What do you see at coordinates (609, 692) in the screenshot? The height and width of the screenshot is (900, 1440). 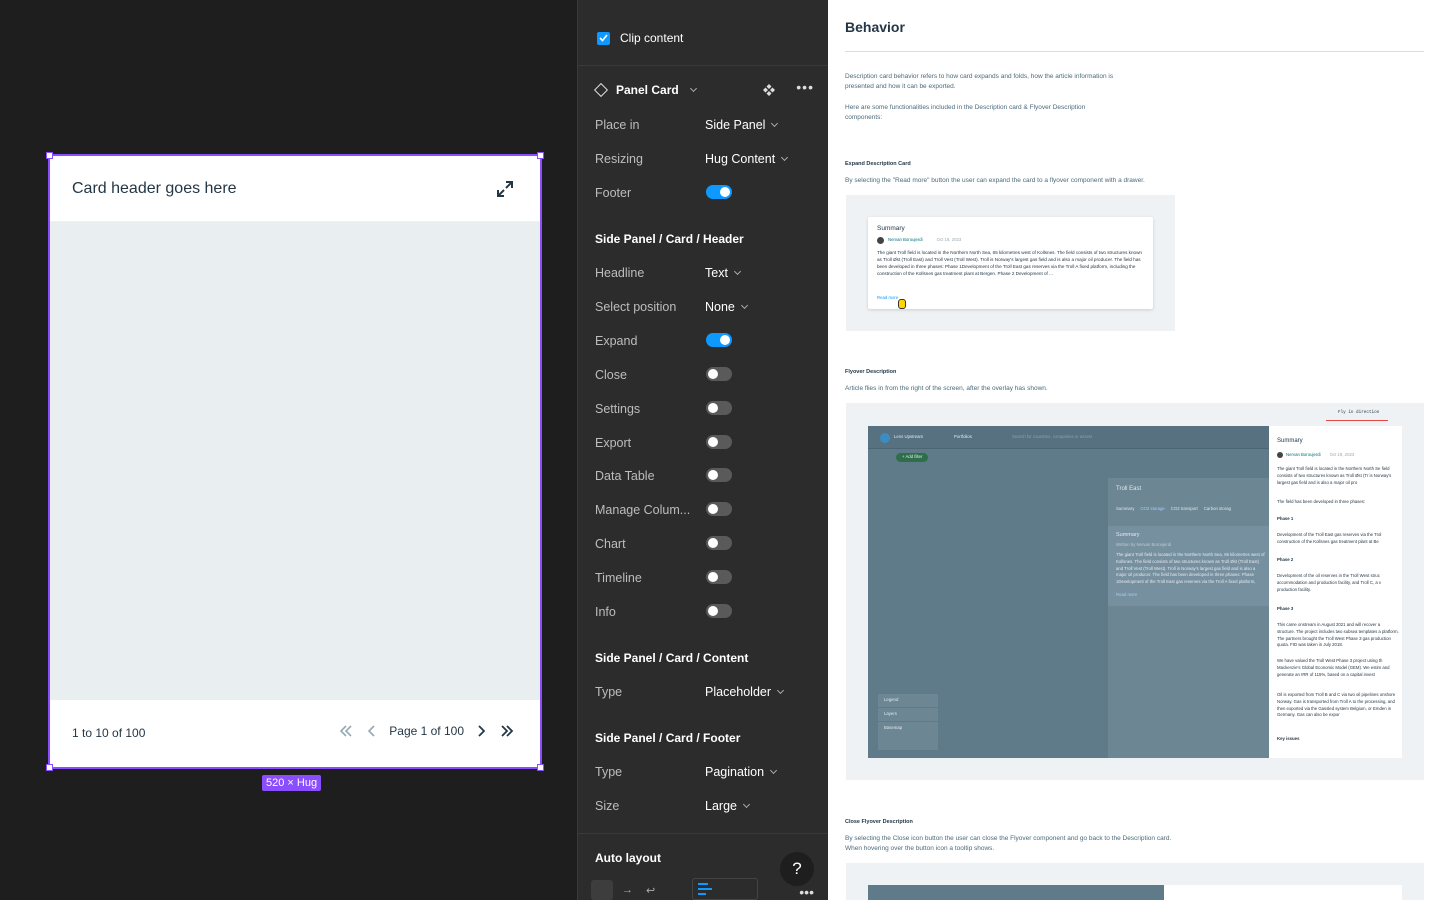 I see `content-type-label: Type` at bounding box center [609, 692].